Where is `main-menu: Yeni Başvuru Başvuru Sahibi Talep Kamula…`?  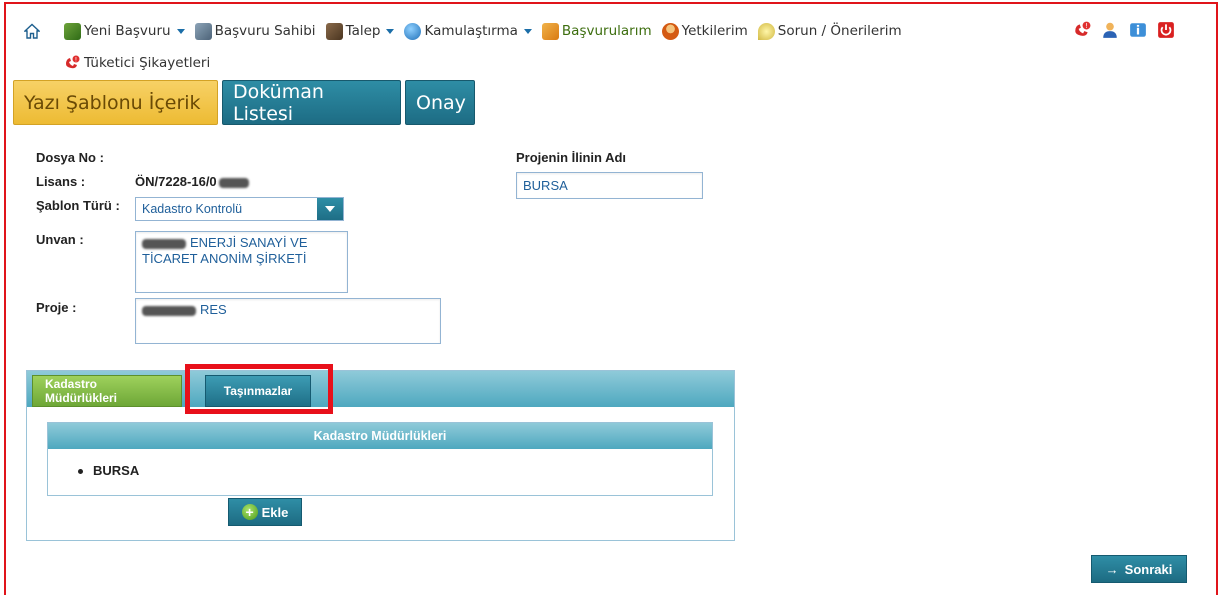
main-menu: Yeni Başvuru Başvuru Sahibi Talep Kamula… is located at coordinates (467, 31).